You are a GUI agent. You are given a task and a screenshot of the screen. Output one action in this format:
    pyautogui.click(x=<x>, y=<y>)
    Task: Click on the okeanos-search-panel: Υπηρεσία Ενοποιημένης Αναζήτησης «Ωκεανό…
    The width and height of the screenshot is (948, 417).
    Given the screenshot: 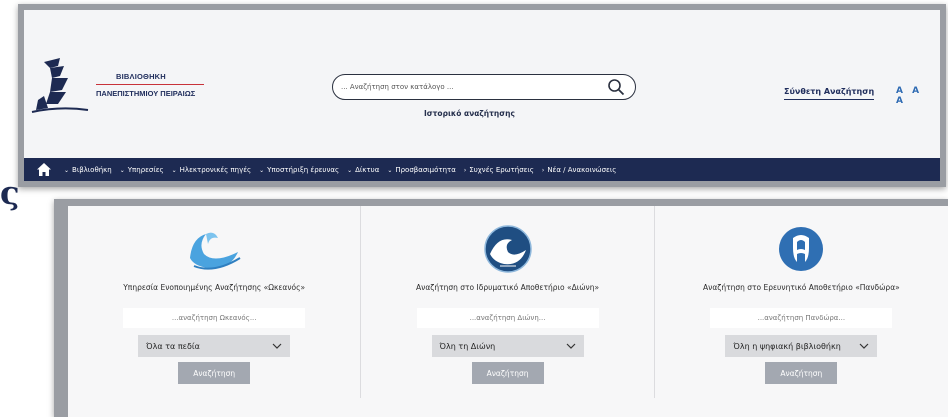 What is the action you would take?
    pyautogui.click(x=215, y=302)
    